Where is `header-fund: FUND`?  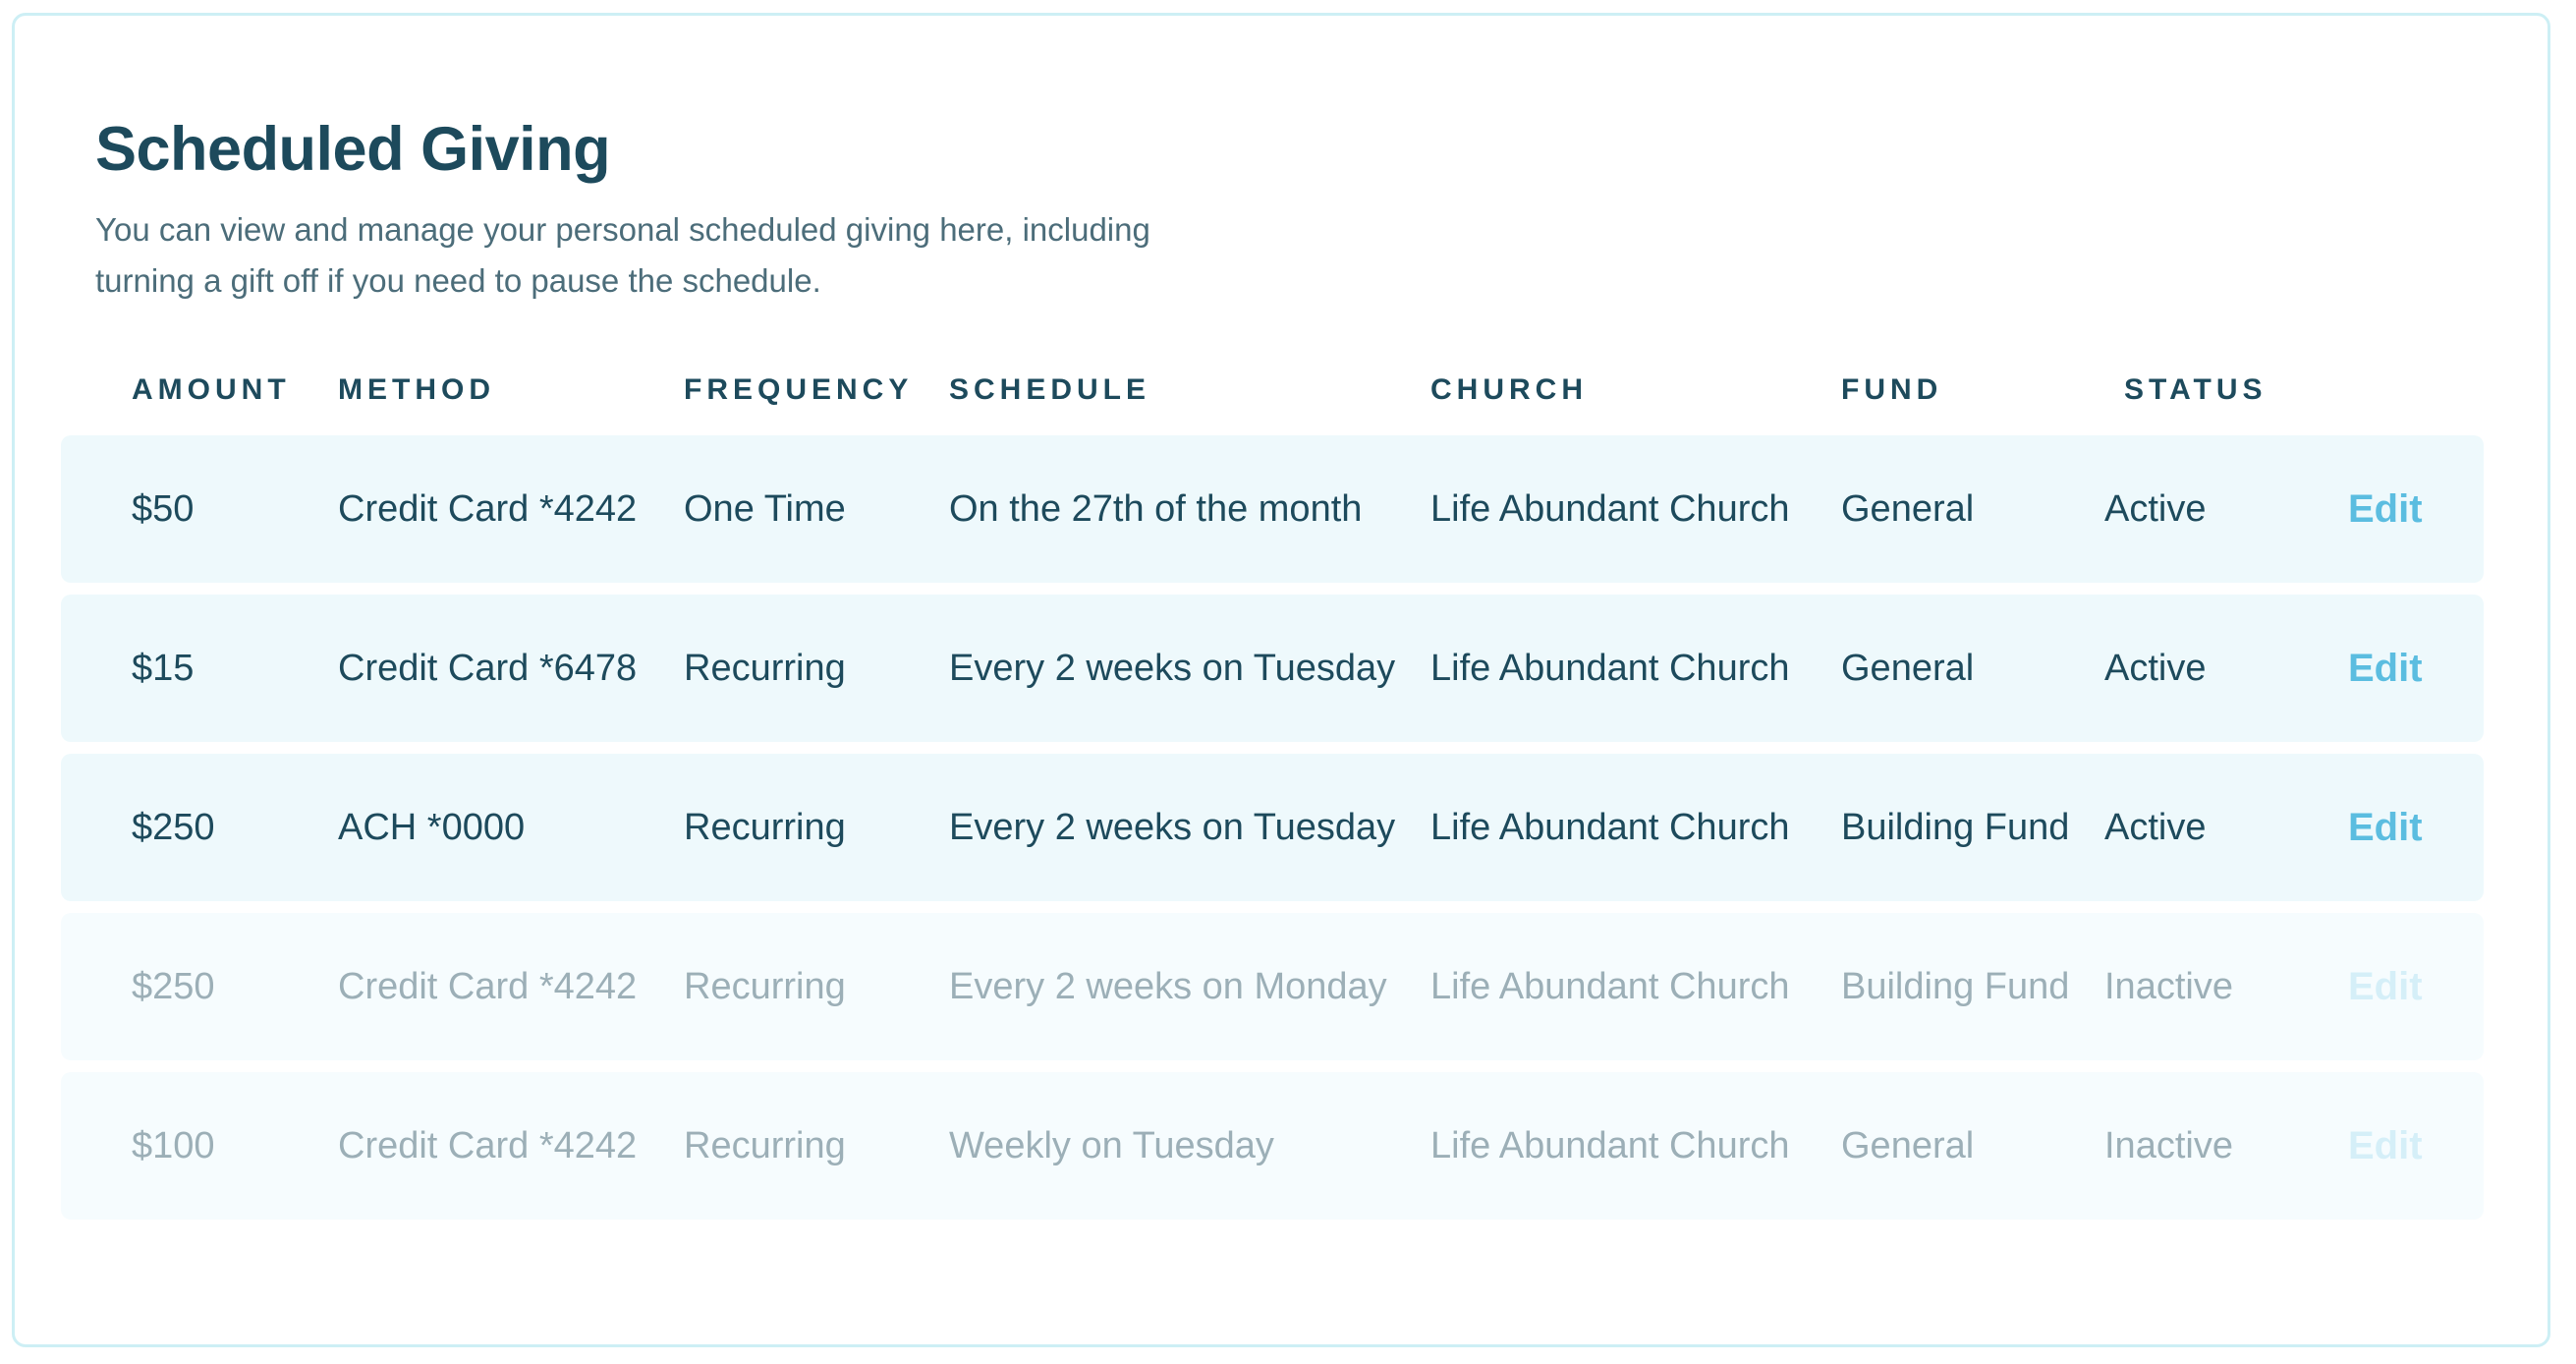 header-fund: FUND is located at coordinates (1892, 390).